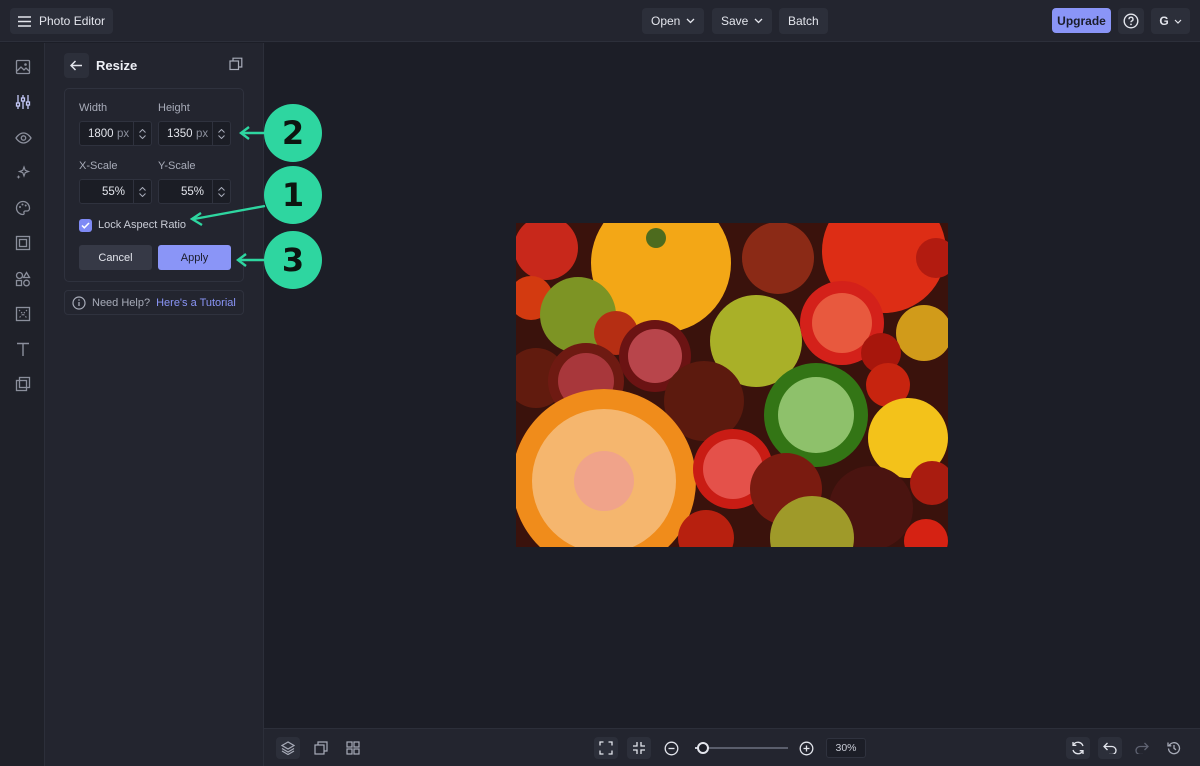 The image size is (1200, 766). Describe the element at coordinates (1110, 748) in the screenshot. I see `undo-icon` at that location.